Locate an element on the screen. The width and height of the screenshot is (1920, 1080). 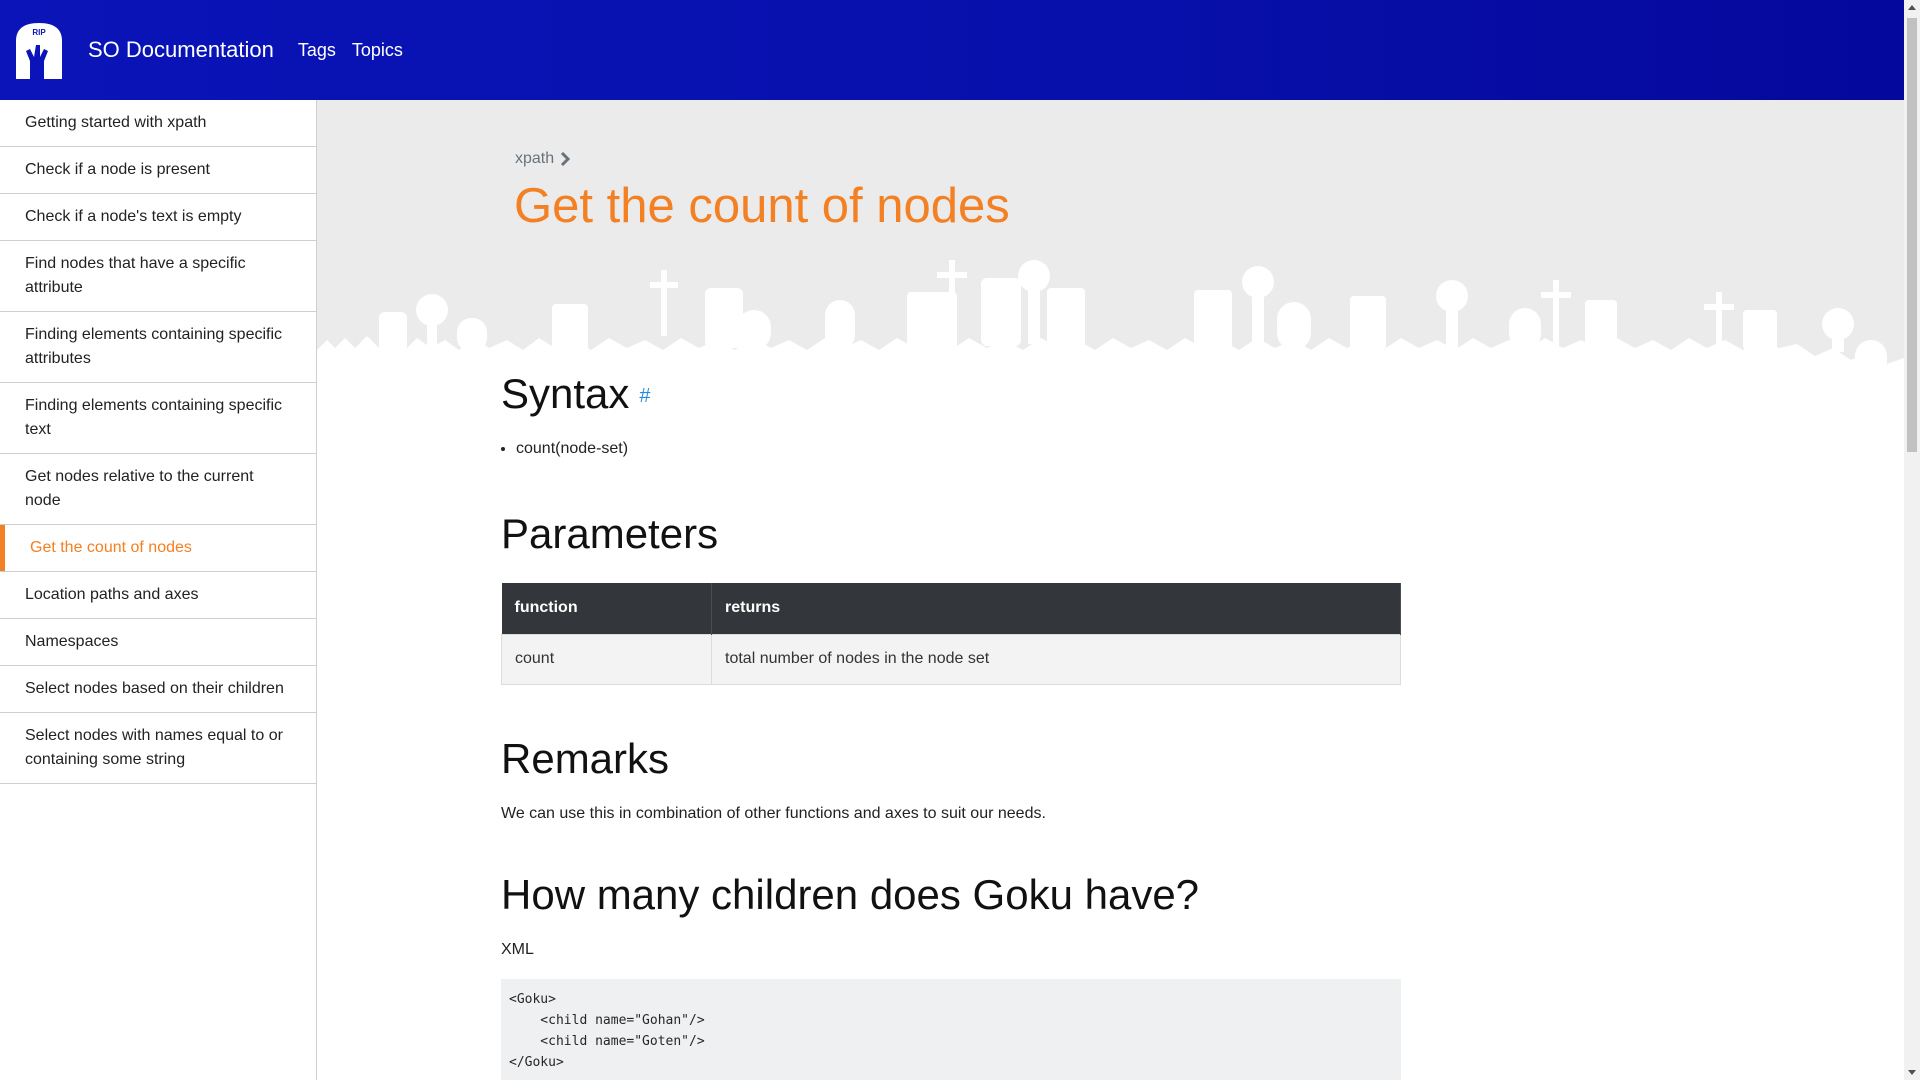
sidebar-item-count-nodes: Get the count of nodes is located at coordinates (158, 548).